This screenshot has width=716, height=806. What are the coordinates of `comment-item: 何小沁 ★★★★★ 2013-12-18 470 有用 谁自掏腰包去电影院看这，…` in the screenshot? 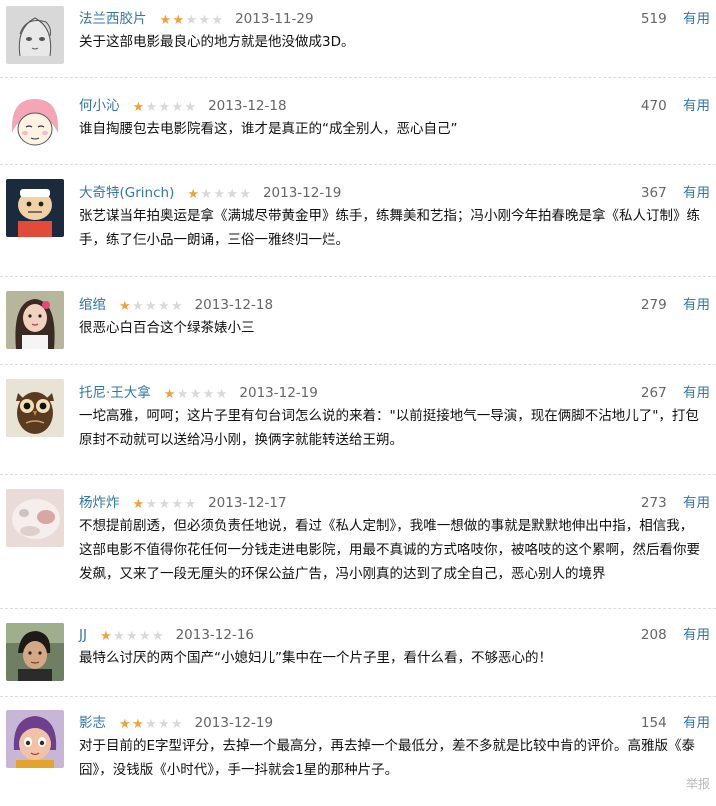 It's located at (358, 121).